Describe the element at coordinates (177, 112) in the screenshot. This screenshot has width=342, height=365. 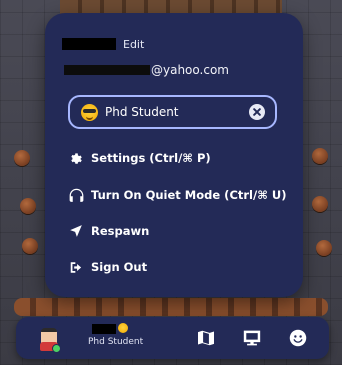
I see `status-input-value: Phd Student` at that location.